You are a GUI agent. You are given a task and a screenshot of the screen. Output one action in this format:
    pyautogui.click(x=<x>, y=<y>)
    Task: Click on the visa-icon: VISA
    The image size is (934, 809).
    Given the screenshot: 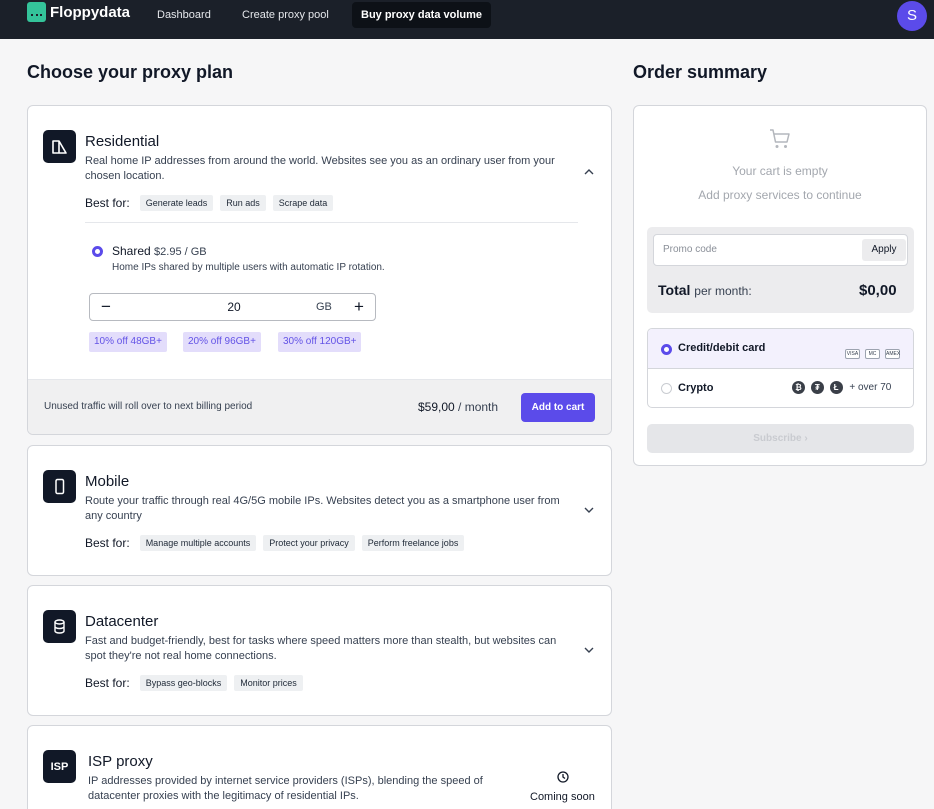 What is the action you would take?
    pyautogui.click(x=852, y=354)
    